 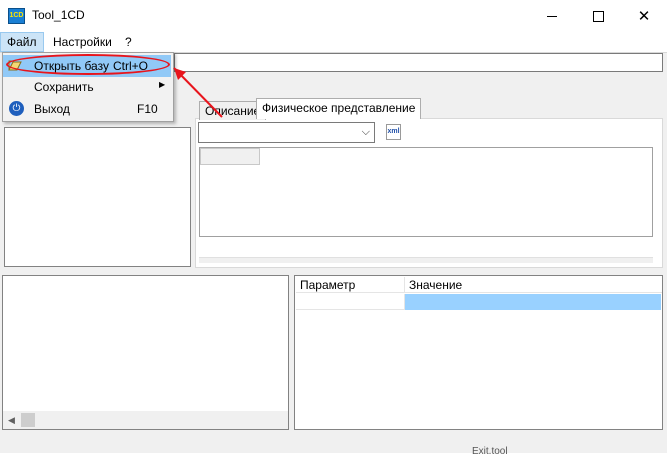 I want to click on tab-physical-representation: Физическое представление, so click(x=339, y=108).